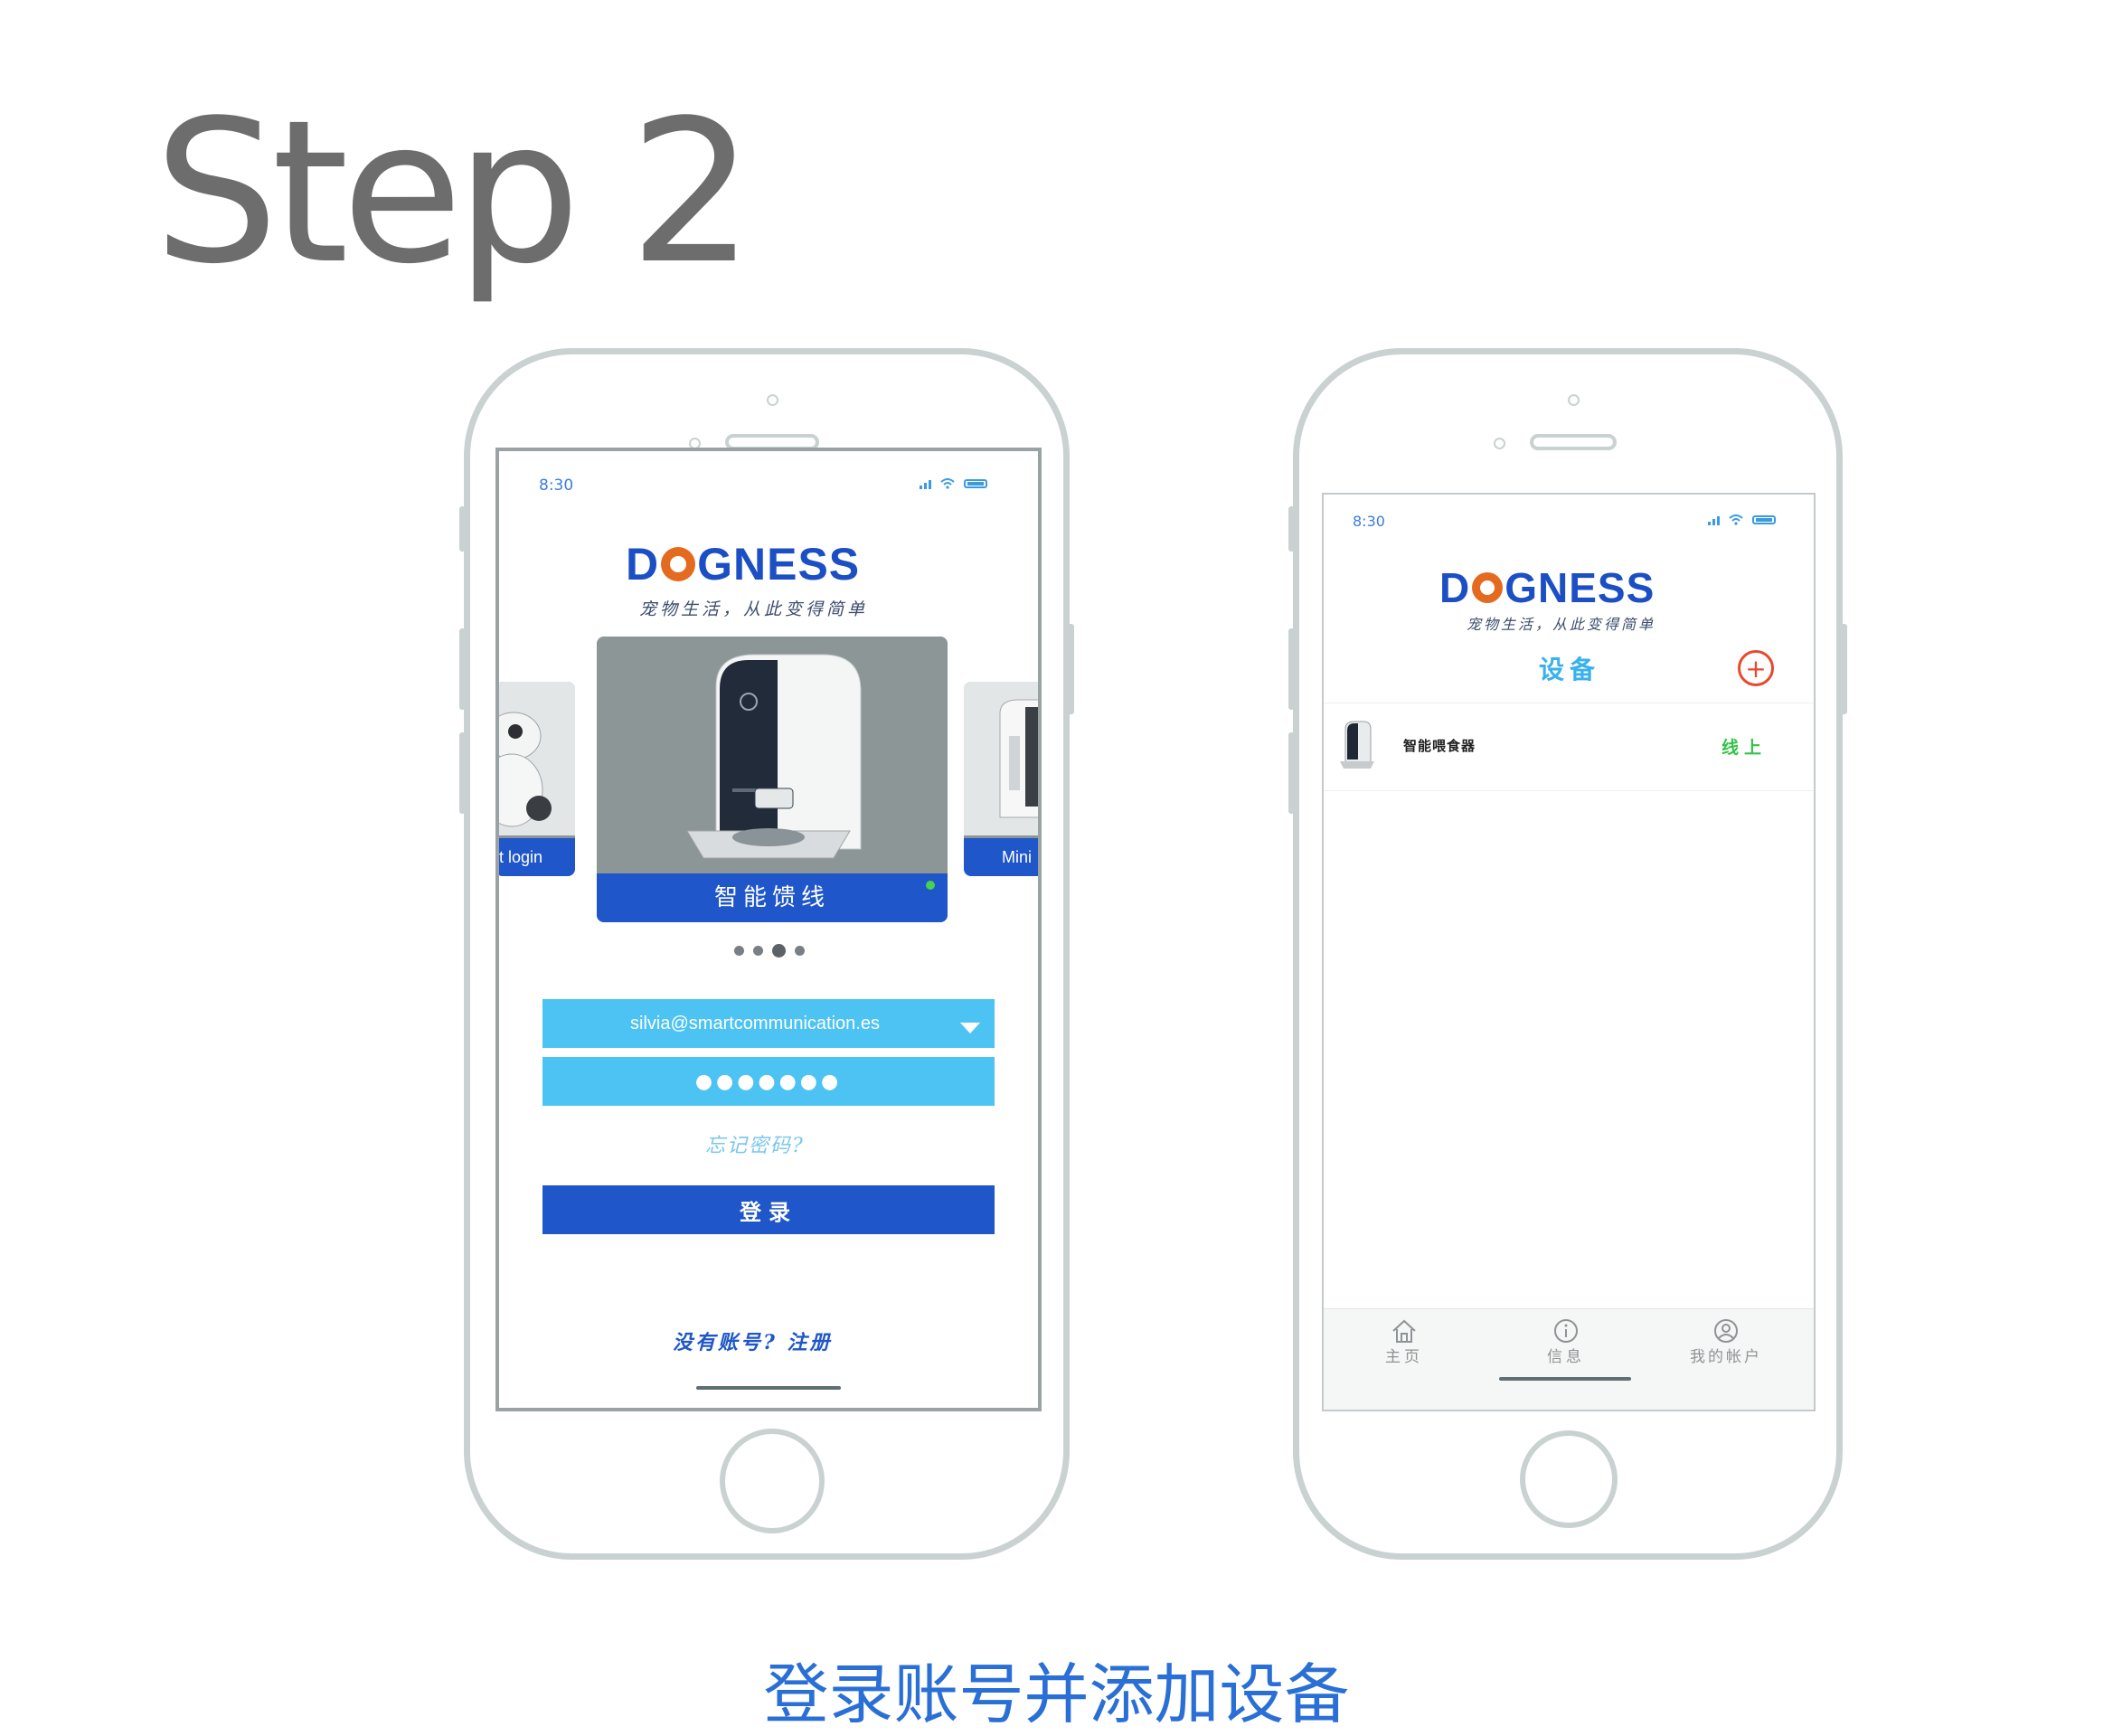  I want to click on login-button: 登录, so click(768, 1210).